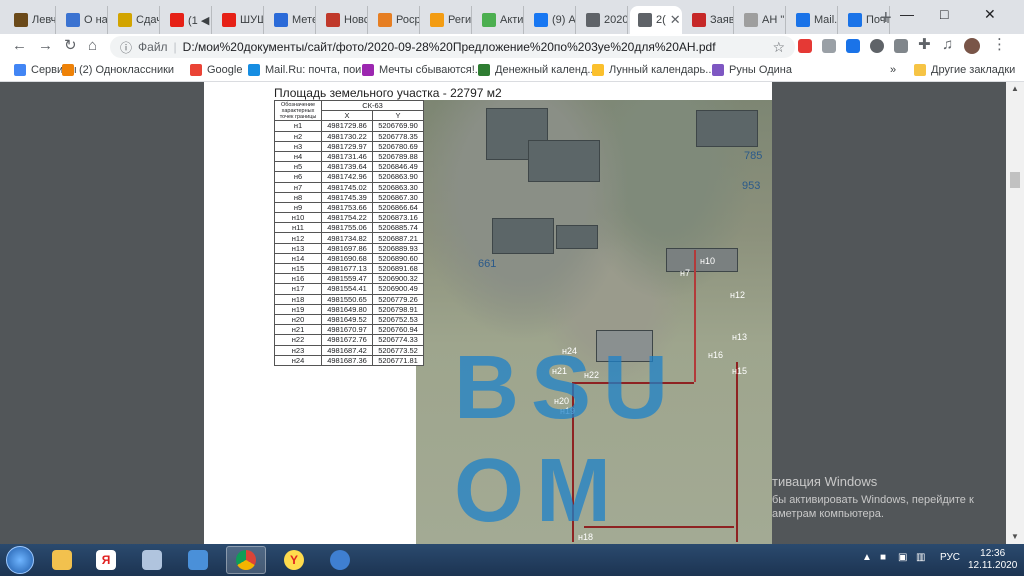 Image resolution: width=1024 pixels, height=576 pixels. What do you see at coordinates (187, 20) in the screenshot?
I see `tab-3: (1 ◀` at bounding box center [187, 20].